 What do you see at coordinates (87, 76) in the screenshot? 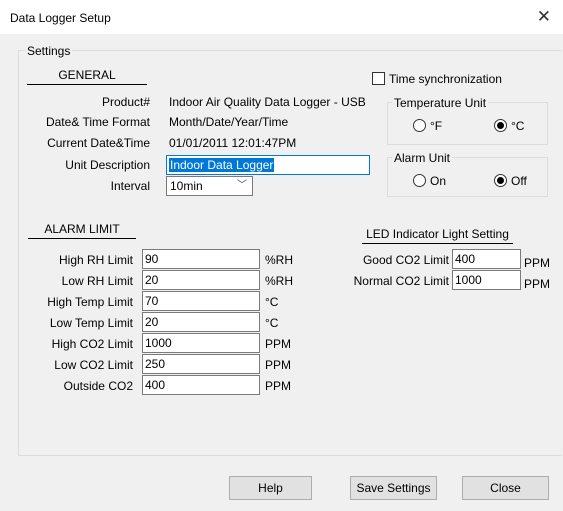
I see `general-heading: GENERAL` at bounding box center [87, 76].